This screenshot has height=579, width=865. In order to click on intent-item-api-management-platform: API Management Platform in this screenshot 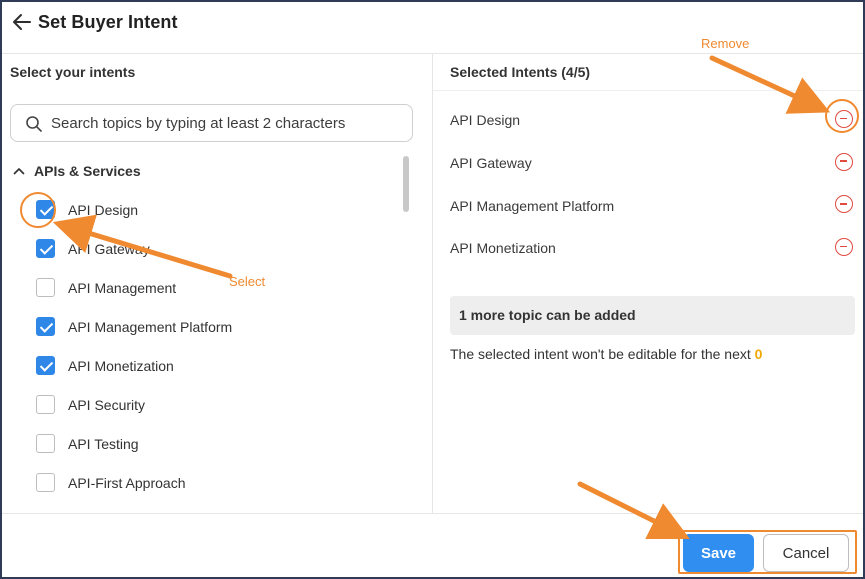, I will do `click(216, 326)`.